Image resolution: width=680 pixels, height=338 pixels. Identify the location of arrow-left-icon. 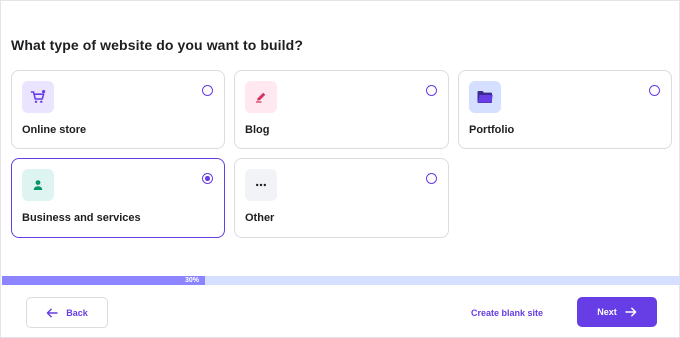
(52, 312).